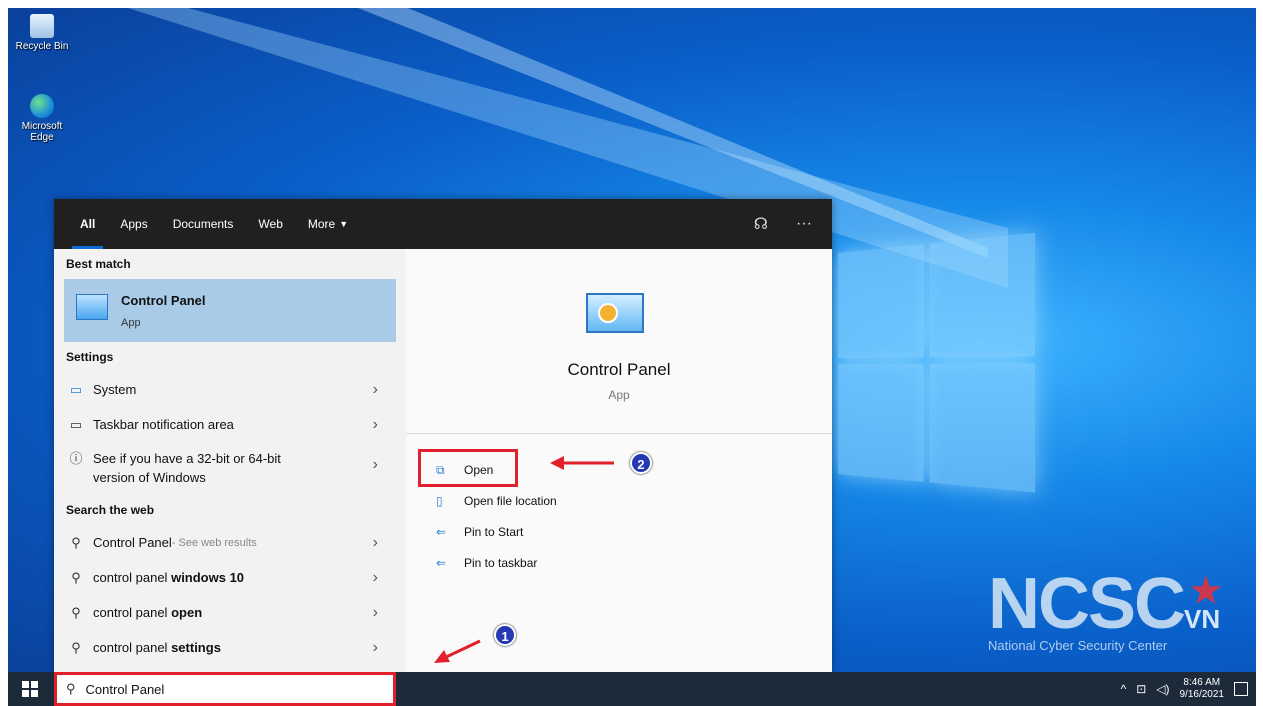 The width and height of the screenshot is (1263, 706). Describe the element at coordinates (443, 224) in the screenshot. I see `search-tabs-bar: All Apps Documents Web More ▼ ☊ ···` at that location.